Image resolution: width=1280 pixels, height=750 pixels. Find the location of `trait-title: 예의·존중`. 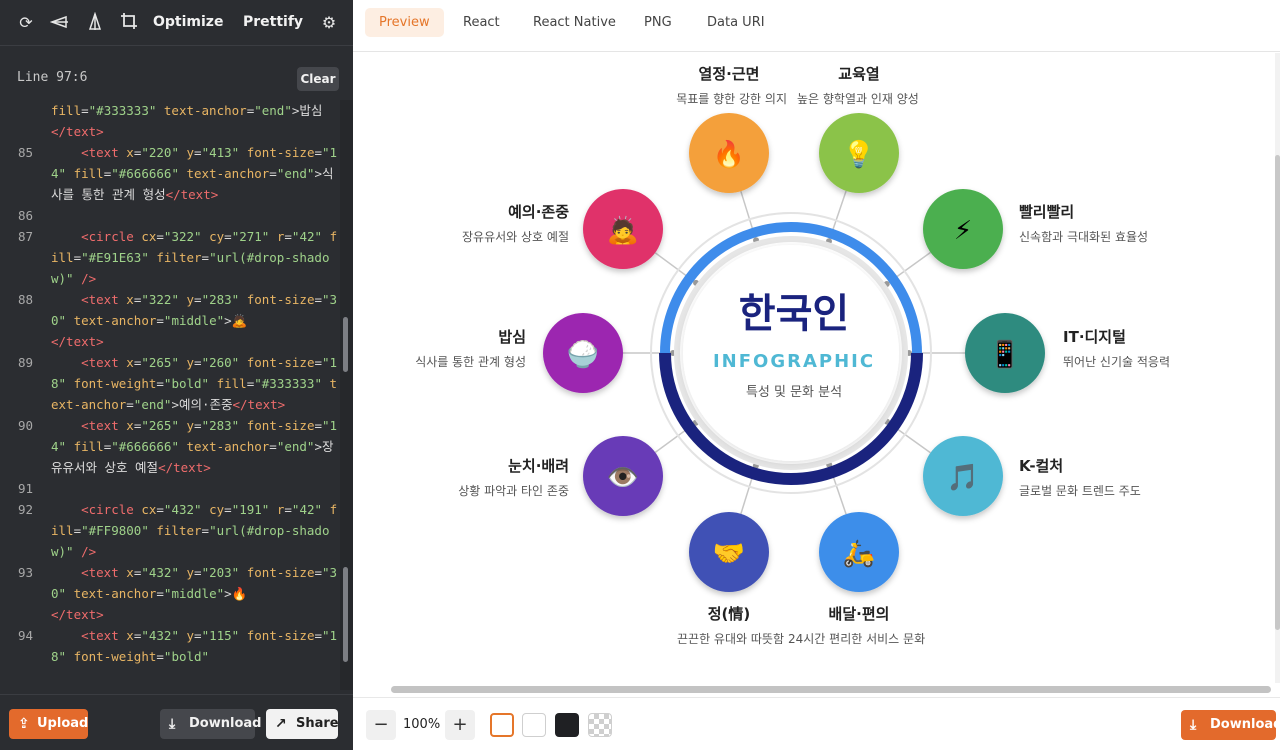

trait-title: 예의·존중 is located at coordinates (538, 212).